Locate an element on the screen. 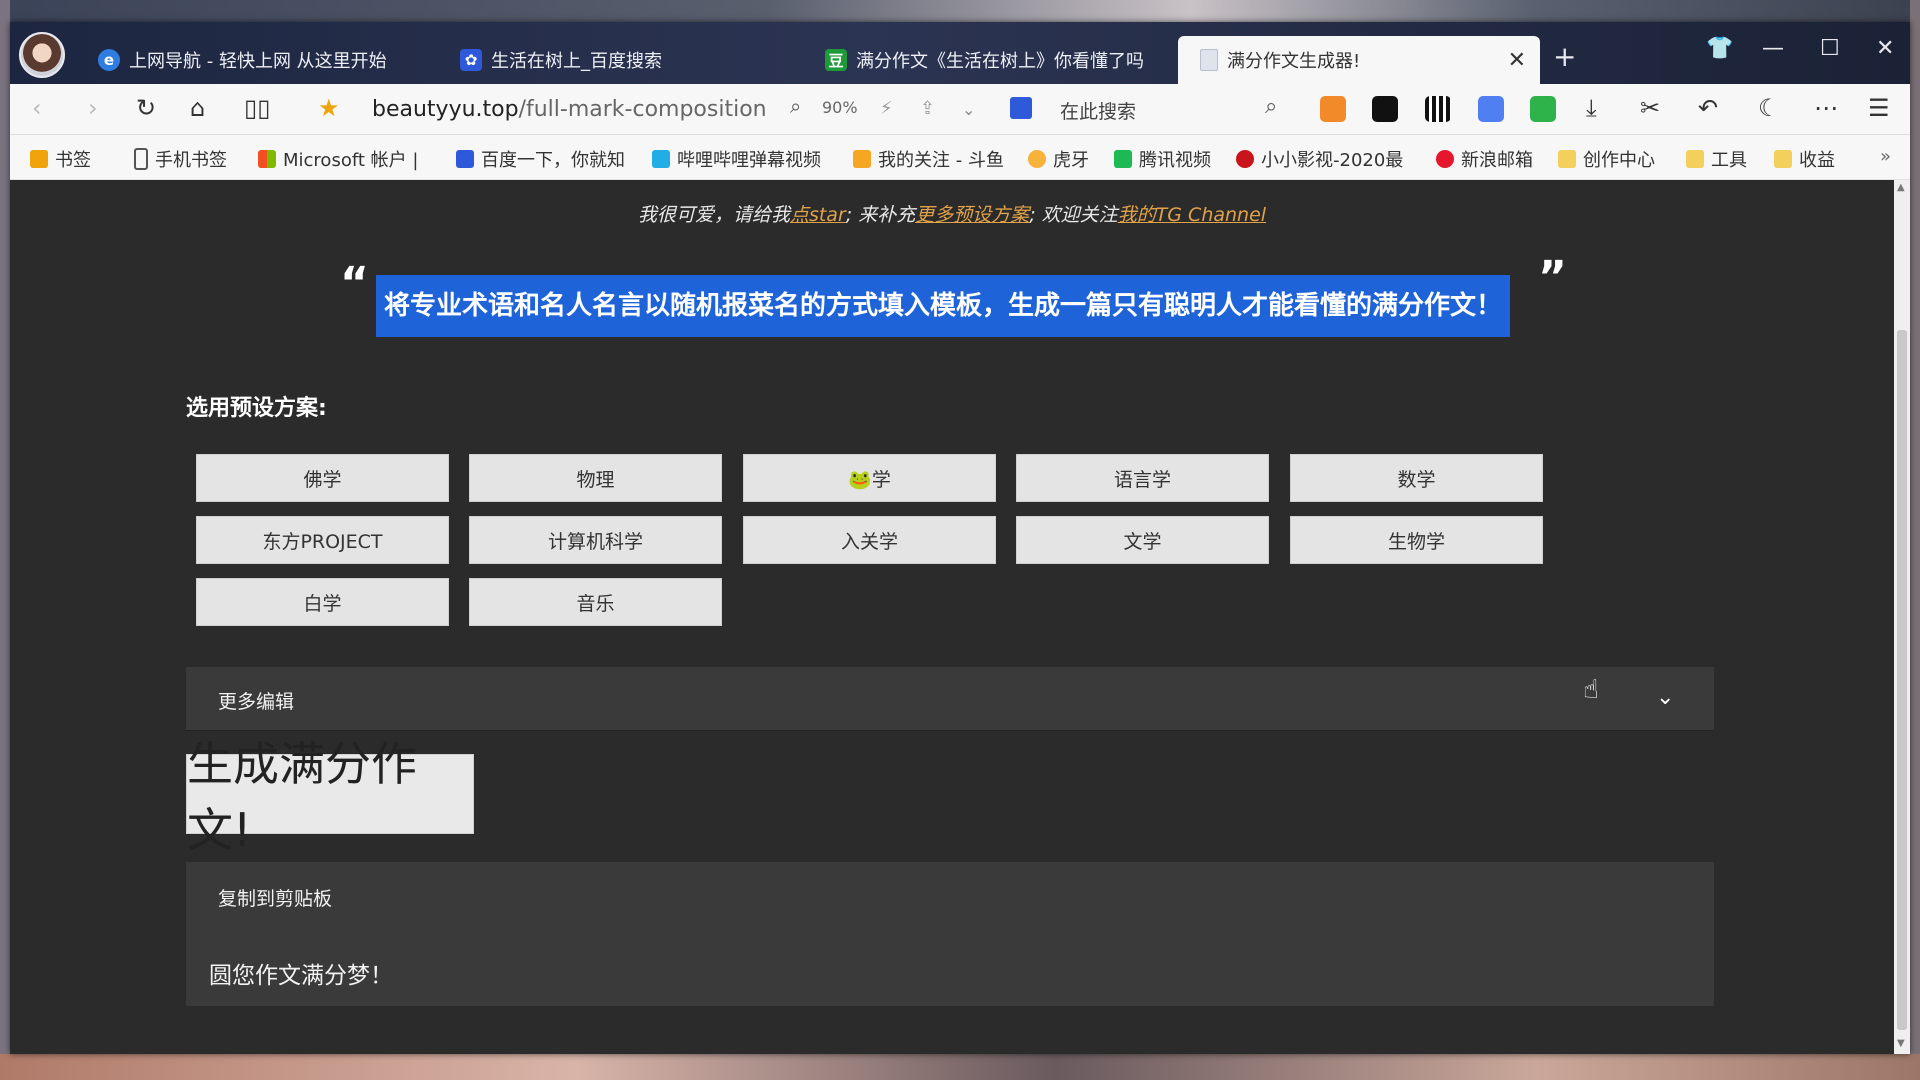  bilibili-icon is located at coordinates (661, 159).